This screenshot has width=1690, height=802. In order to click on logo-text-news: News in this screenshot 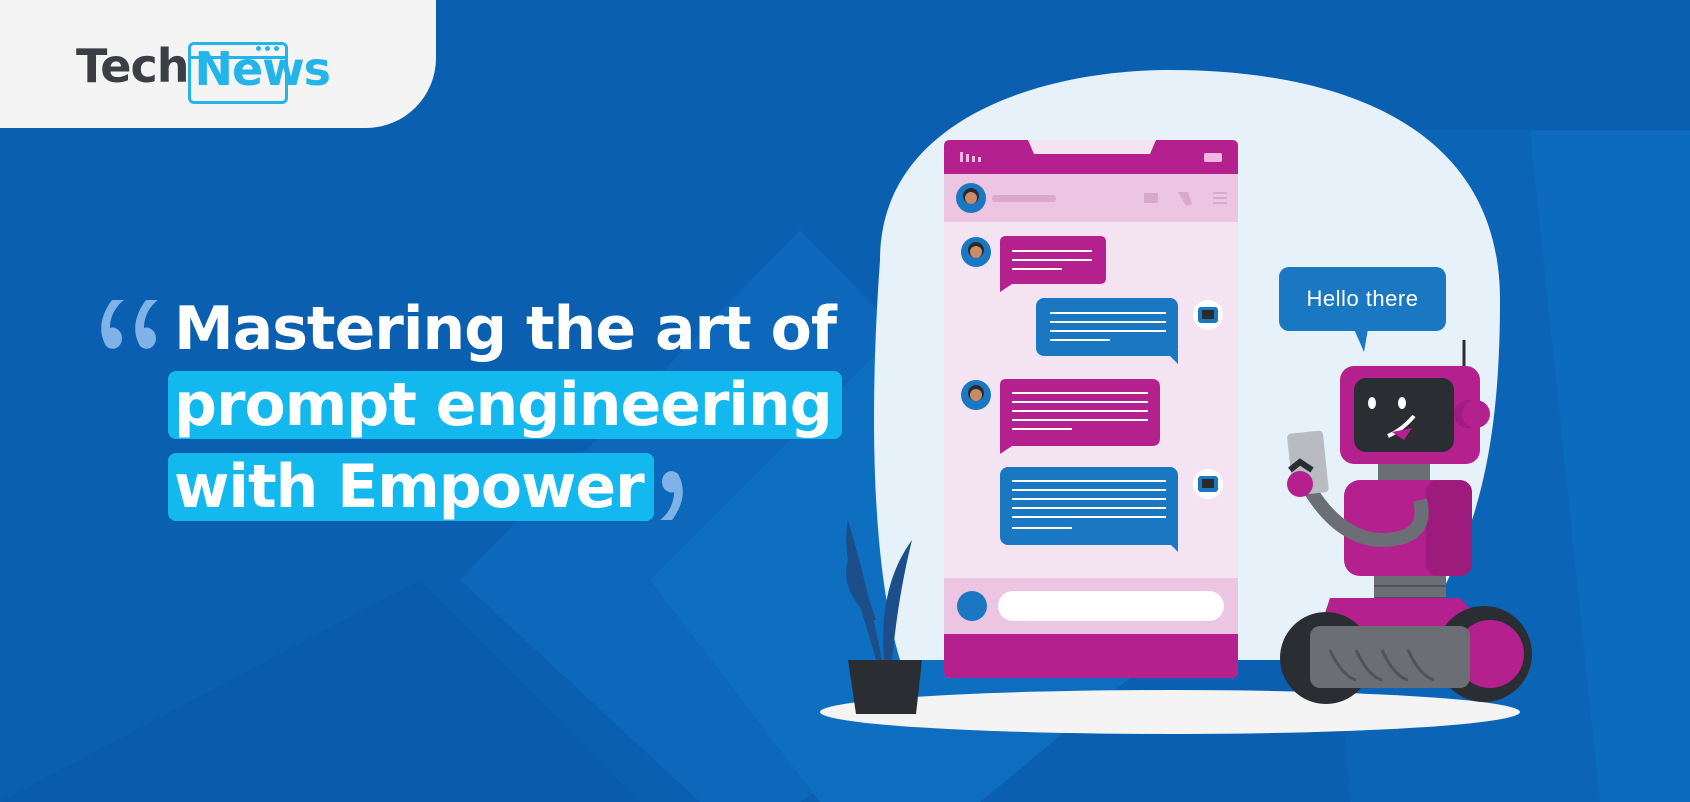, I will do `click(262, 69)`.